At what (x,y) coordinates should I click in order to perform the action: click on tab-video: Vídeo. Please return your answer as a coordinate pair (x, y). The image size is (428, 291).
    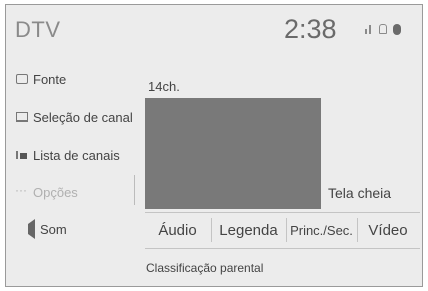
    Looking at the image, I should click on (388, 230).